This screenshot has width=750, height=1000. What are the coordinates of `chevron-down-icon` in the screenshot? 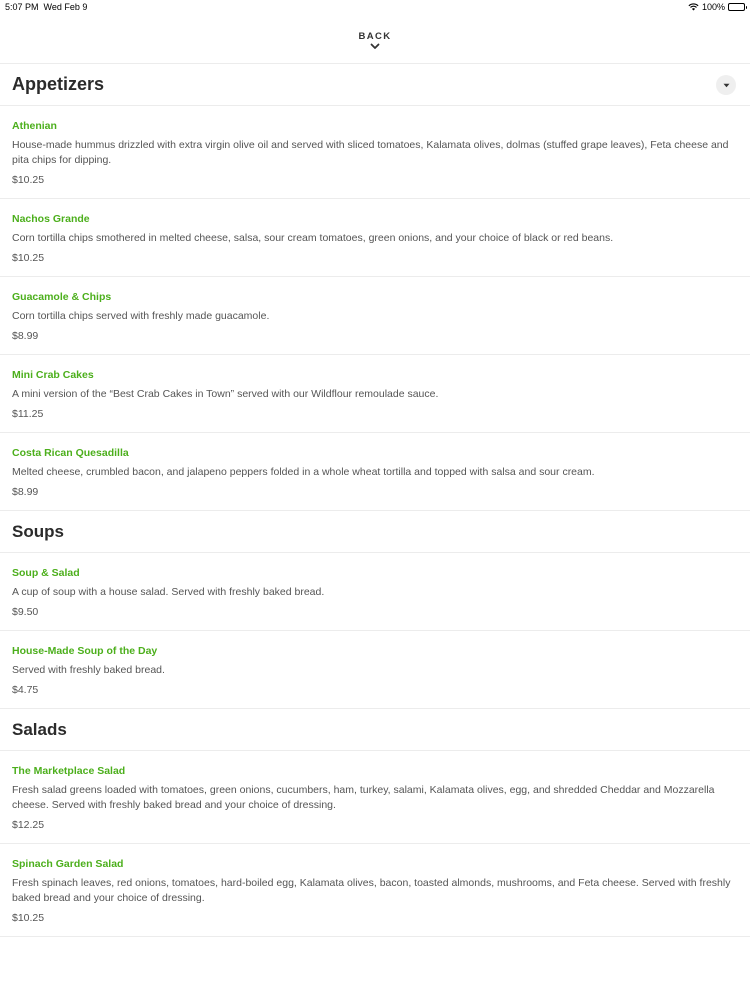 It's located at (375, 46).